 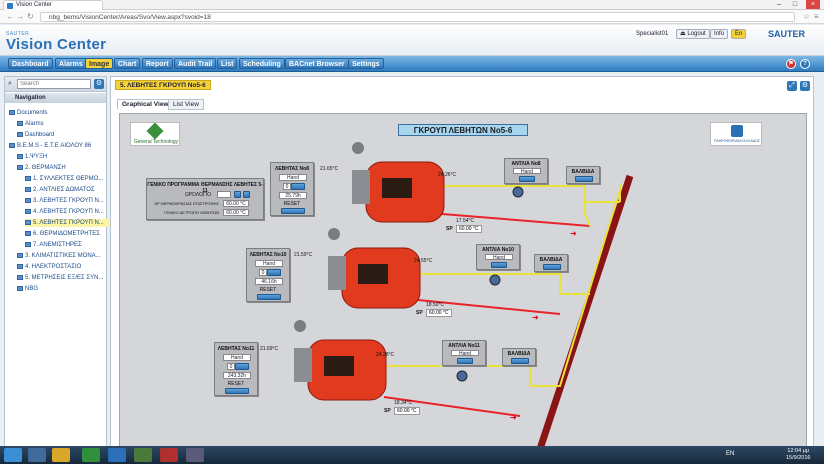 What do you see at coordinates (293, 195) in the screenshot?
I see `hours-field: 25.79h` at bounding box center [293, 195].